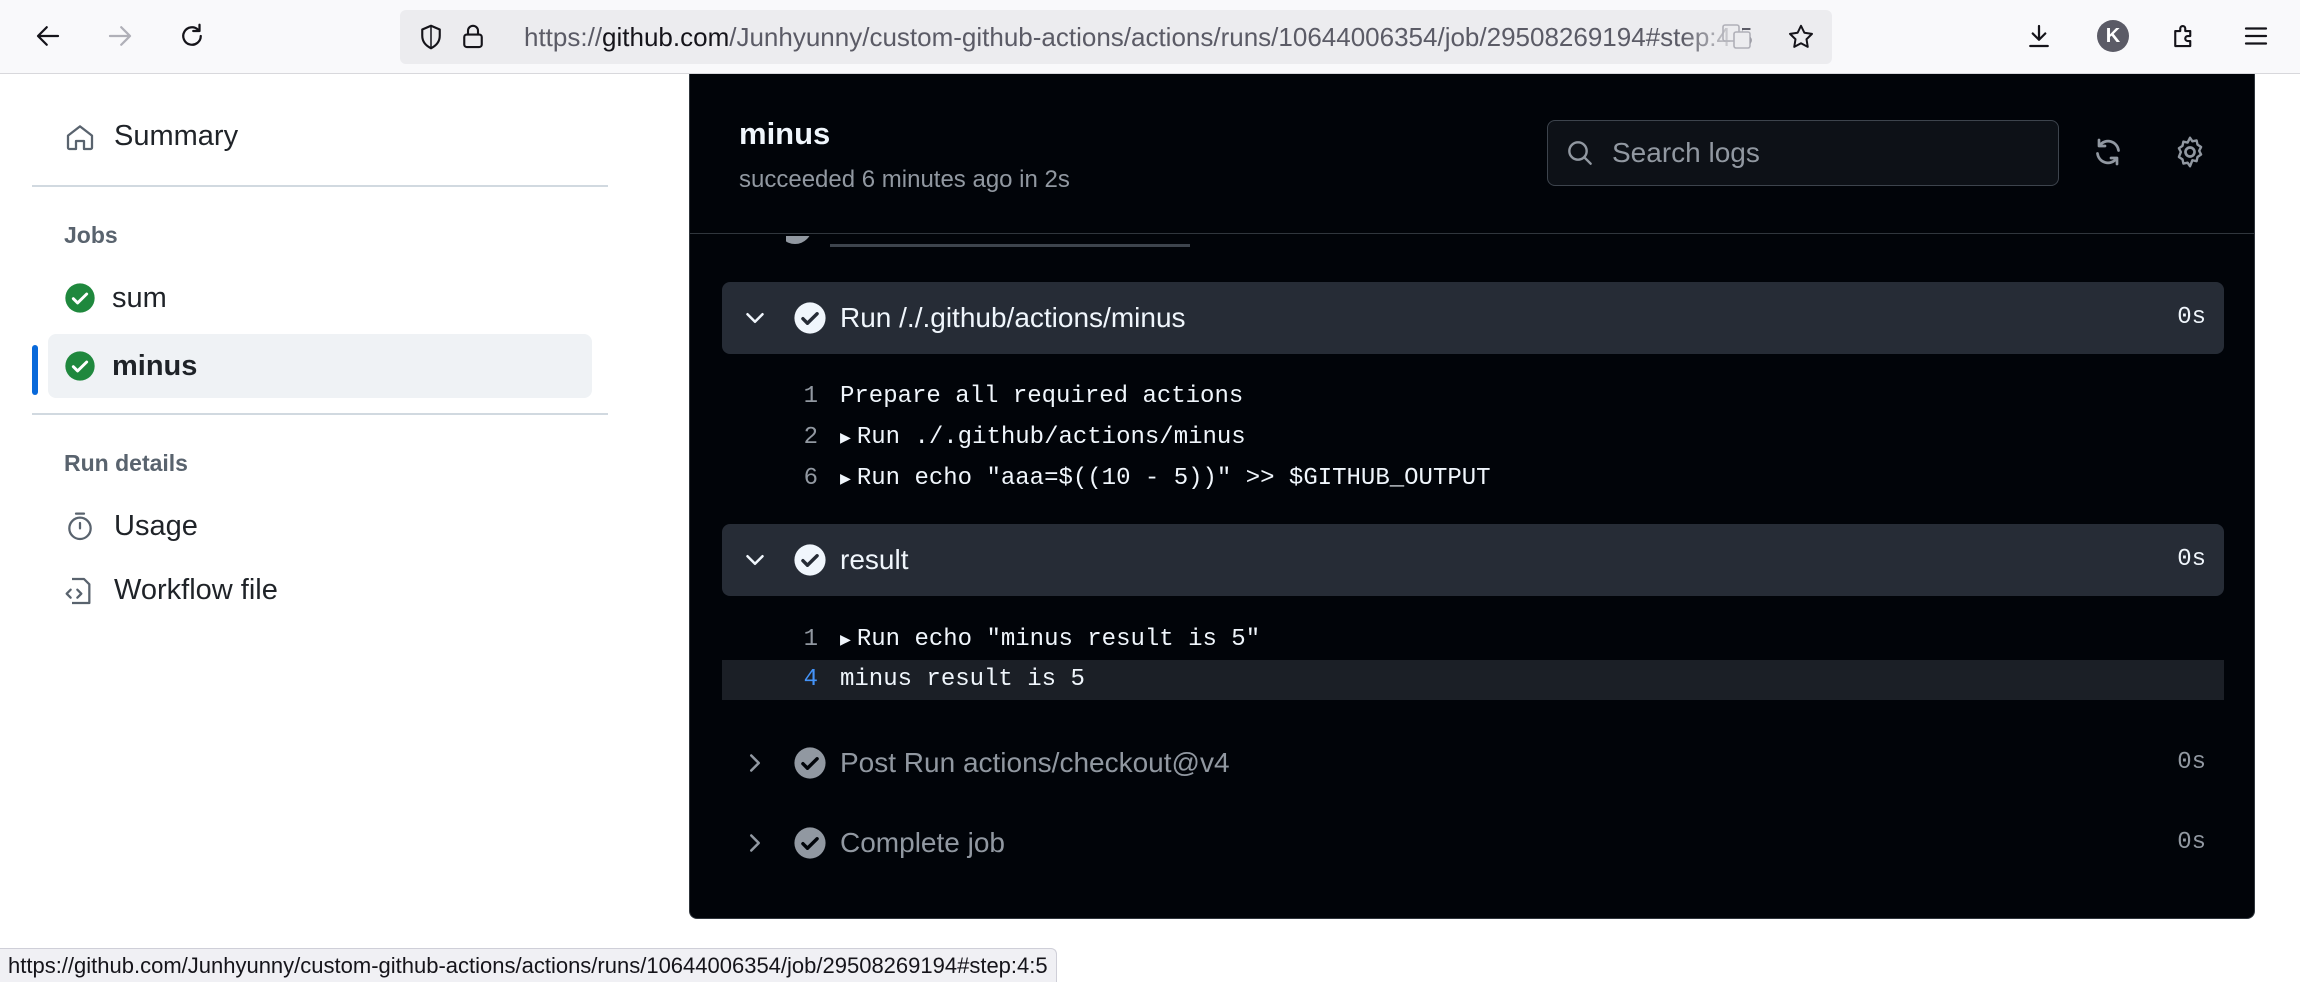 The width and height of the screenshot is (2300, 982). What do you see at coordinates (1473, 763) in the screenshot?
I see `step-post-run-checkout: Post Run actions/checkout@v4 0s` at bounding box center [1473, 763].